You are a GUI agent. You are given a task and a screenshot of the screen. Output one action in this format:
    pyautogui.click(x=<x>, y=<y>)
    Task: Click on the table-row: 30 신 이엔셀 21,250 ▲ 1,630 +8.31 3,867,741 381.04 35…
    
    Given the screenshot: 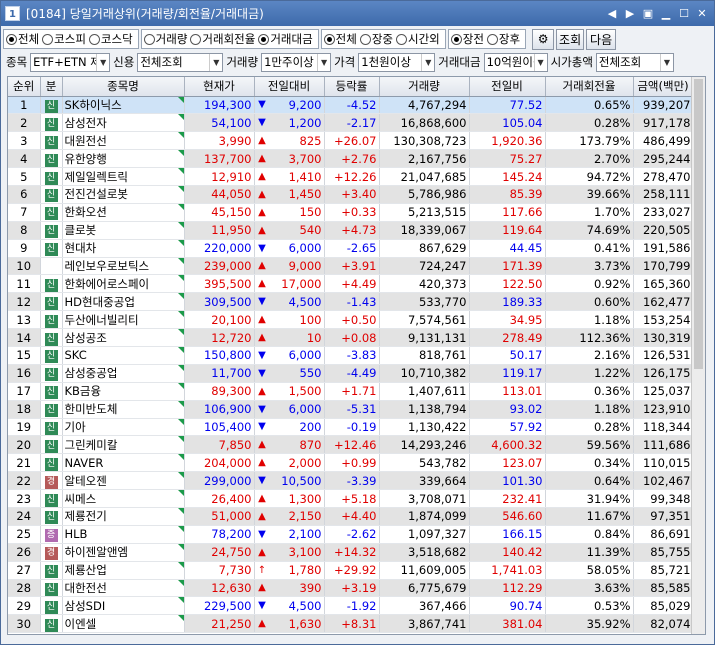 What is the action you would take?
    pyautogui.click(x=351, y=624)
    